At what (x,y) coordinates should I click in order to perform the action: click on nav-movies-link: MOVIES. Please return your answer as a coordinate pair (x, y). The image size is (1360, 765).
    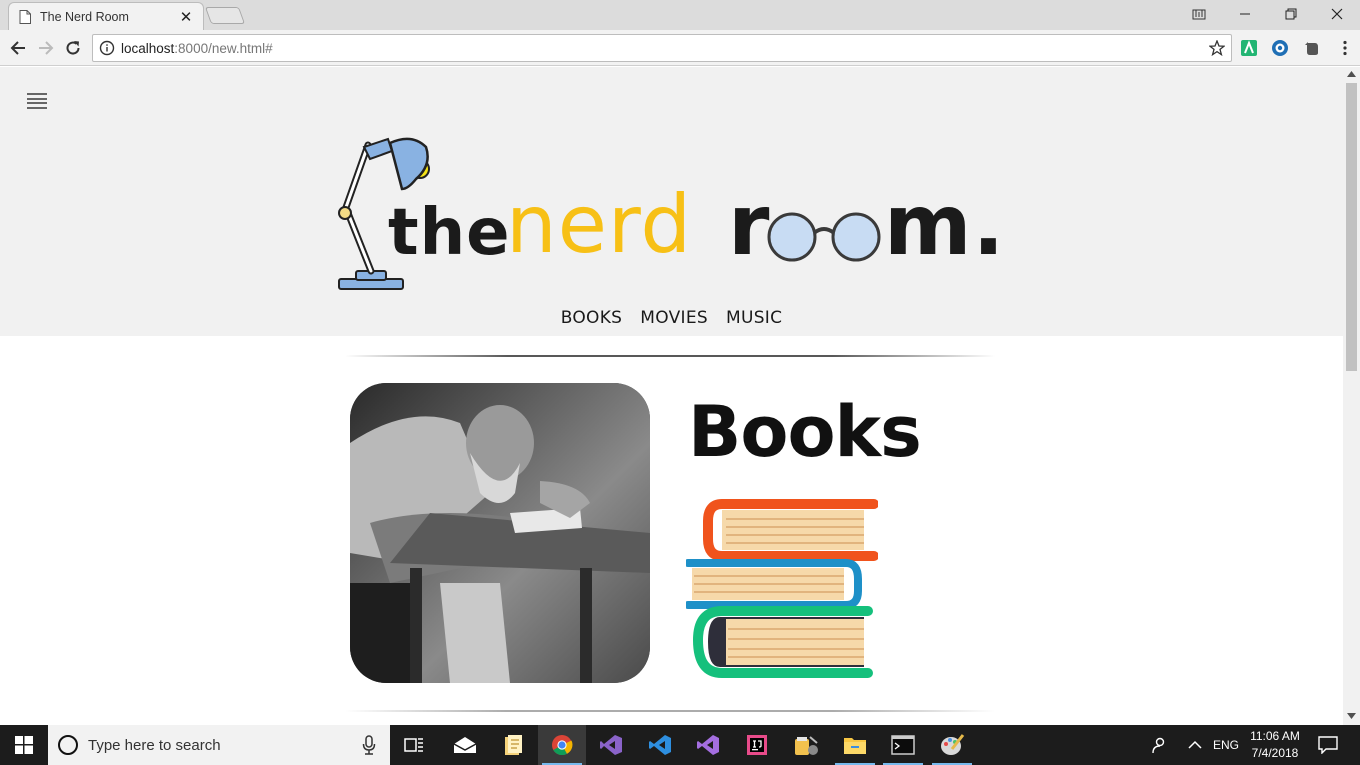
    Looking at the image, I should click on (674, 318).